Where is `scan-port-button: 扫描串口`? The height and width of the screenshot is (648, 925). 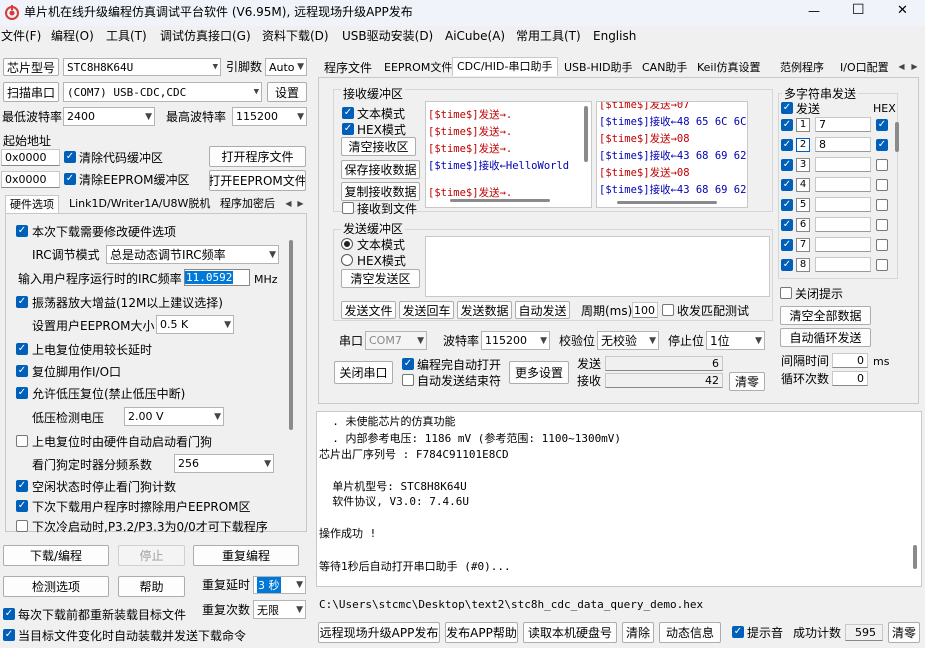 scan-port-button: 扫描串口 is located at coordinates (31, 92).